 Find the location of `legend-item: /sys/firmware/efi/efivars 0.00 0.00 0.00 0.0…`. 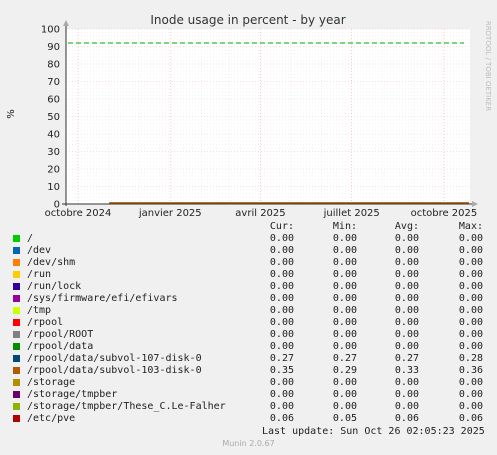

legend-item: /sys/firmware/efi/efivars 0.00 0.00 0.00 0.0… is located at coordinates (250, 299).